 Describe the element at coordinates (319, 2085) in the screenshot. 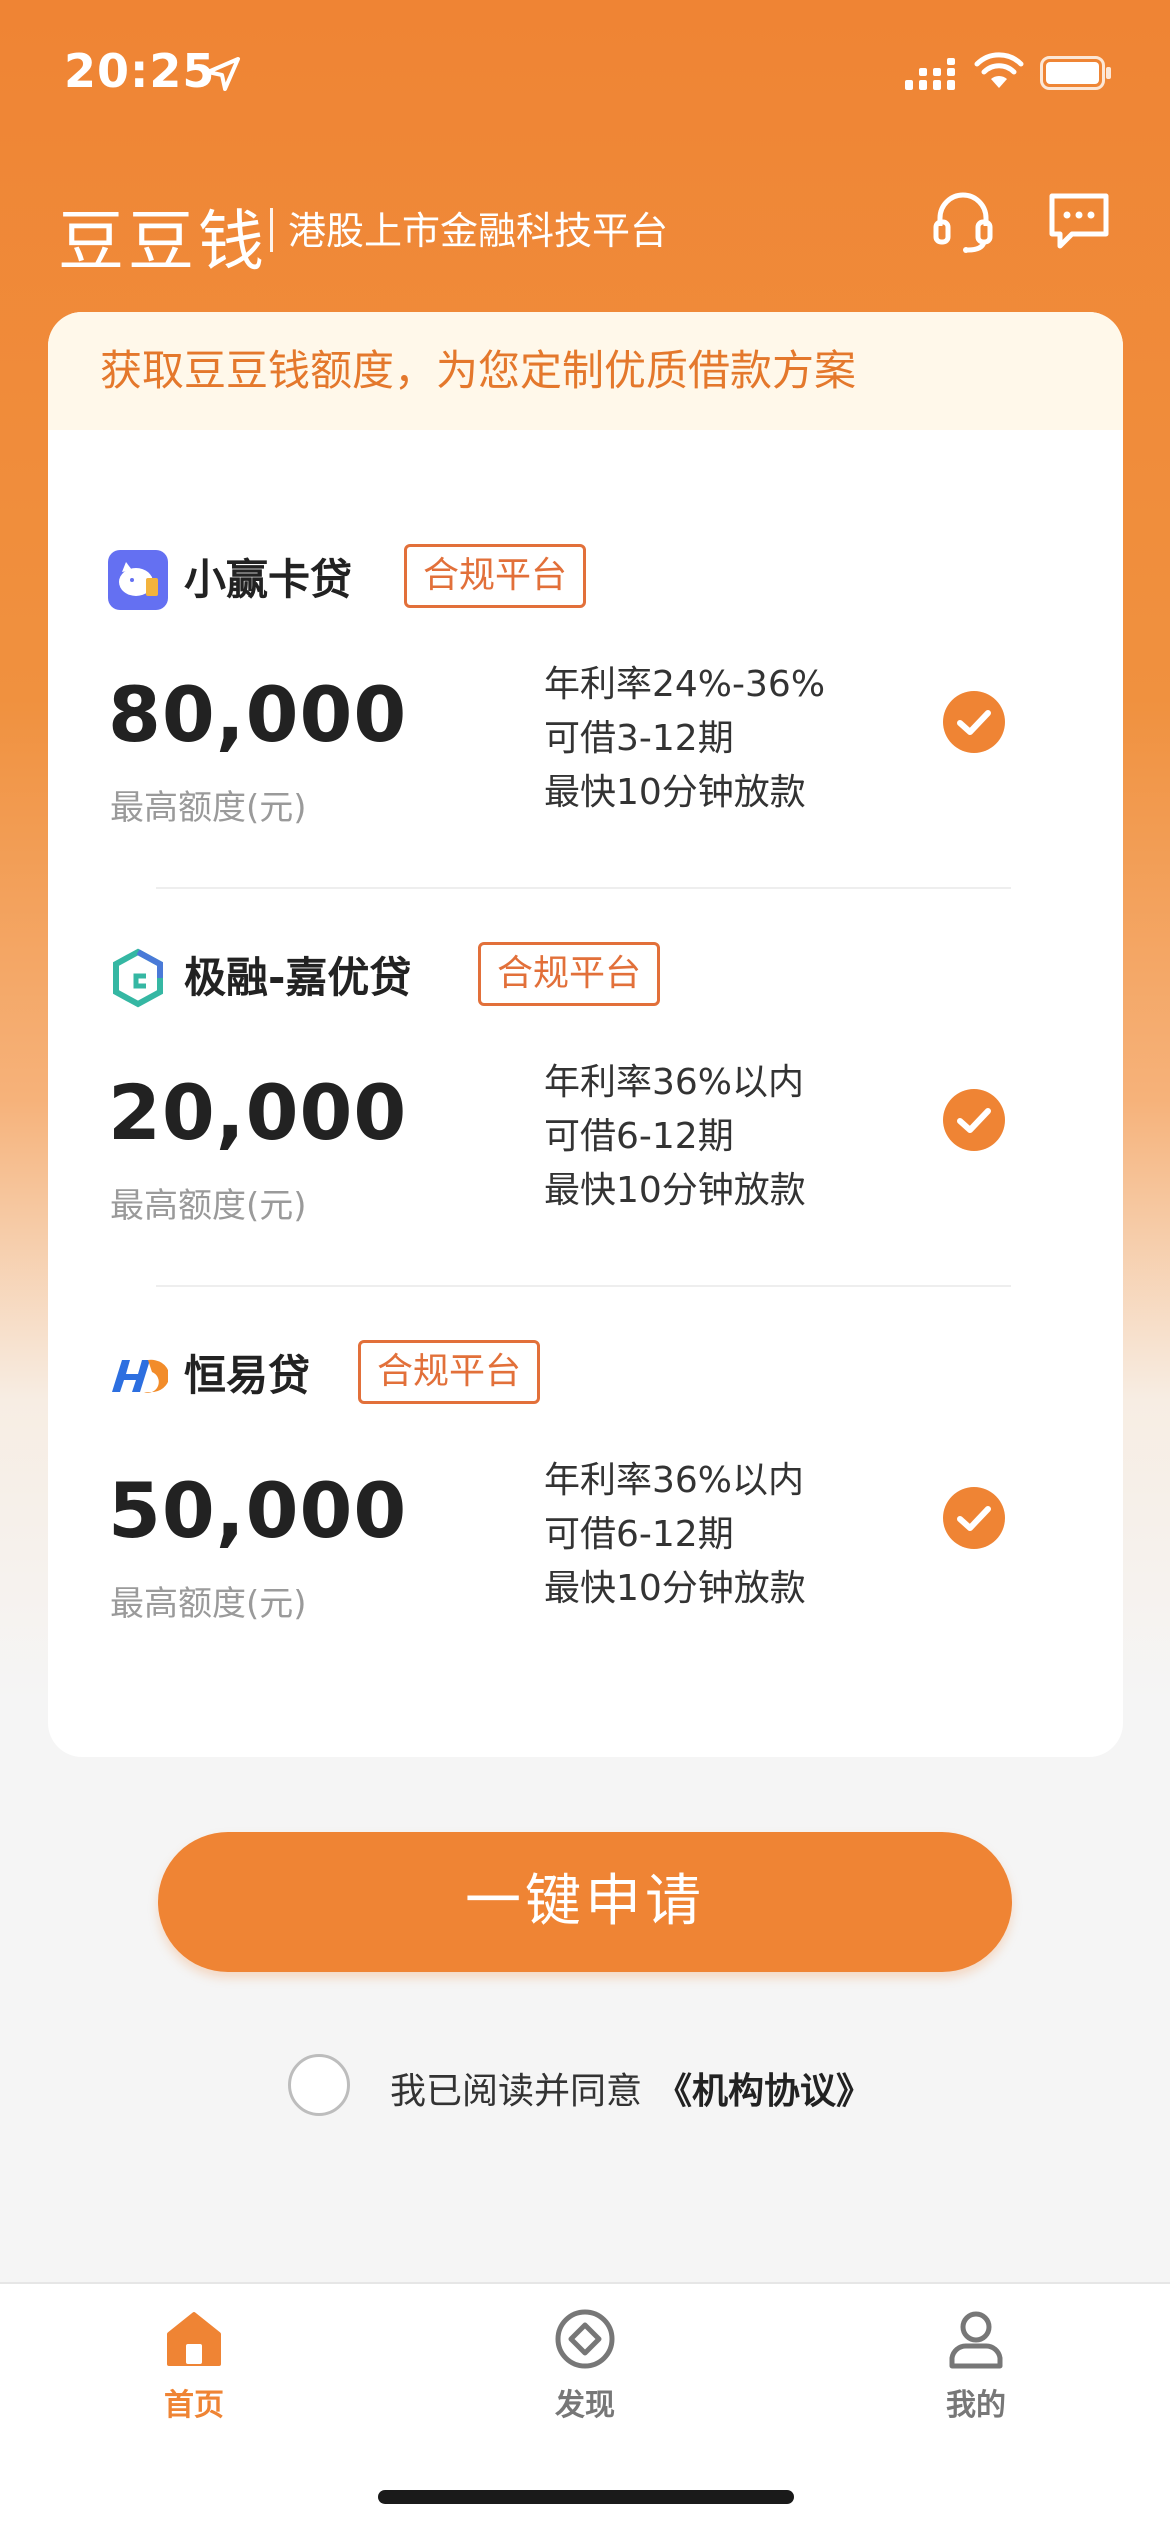

I see `agreement-checkbox` at that location.